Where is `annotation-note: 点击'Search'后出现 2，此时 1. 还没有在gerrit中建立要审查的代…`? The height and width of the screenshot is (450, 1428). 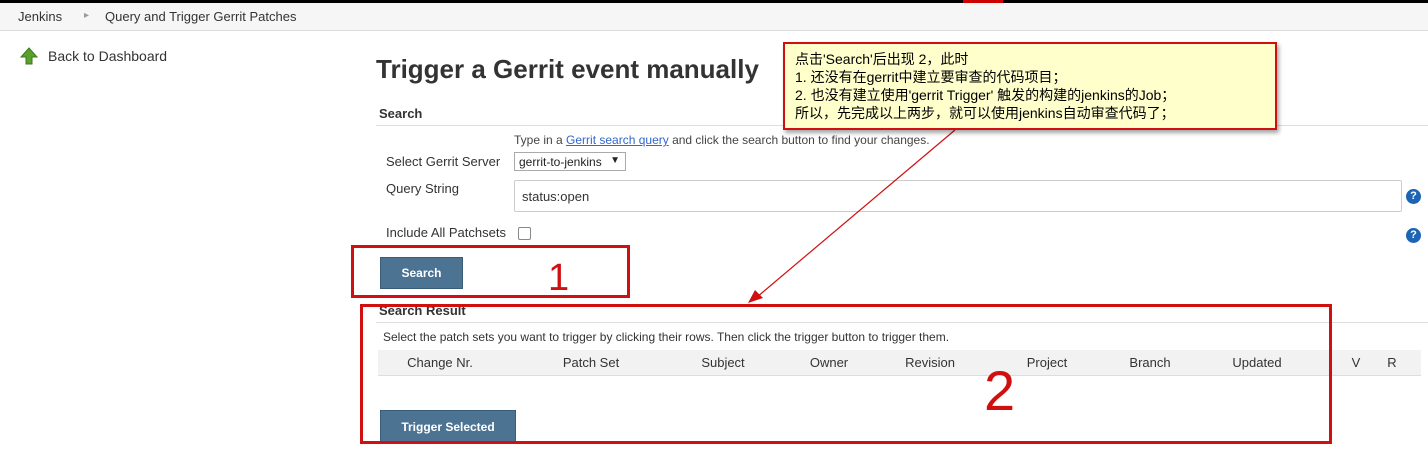 annotation-note: 点击'Search'后出现 2，此时 1. 还没有在gerrit中建立要审查的代… is located at coordinates (1030, 86).